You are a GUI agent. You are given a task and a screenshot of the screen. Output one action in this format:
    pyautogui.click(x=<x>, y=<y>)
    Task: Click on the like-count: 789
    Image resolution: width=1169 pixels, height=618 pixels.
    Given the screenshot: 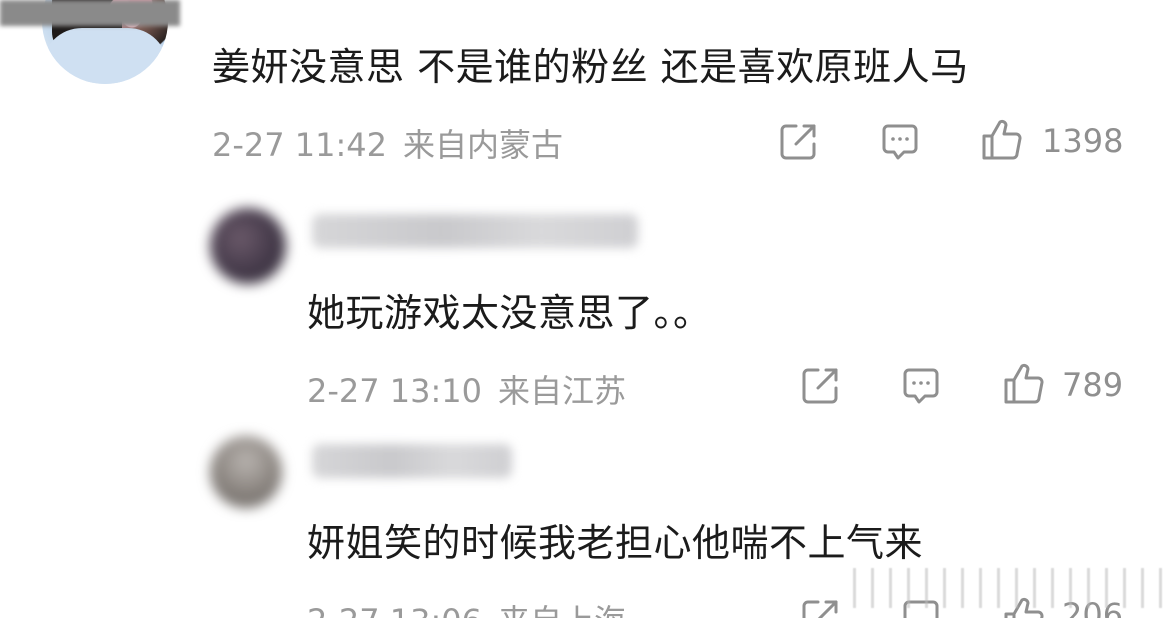 What is the action you would take?
    pyautogui.click(x=1093, y=385)
    